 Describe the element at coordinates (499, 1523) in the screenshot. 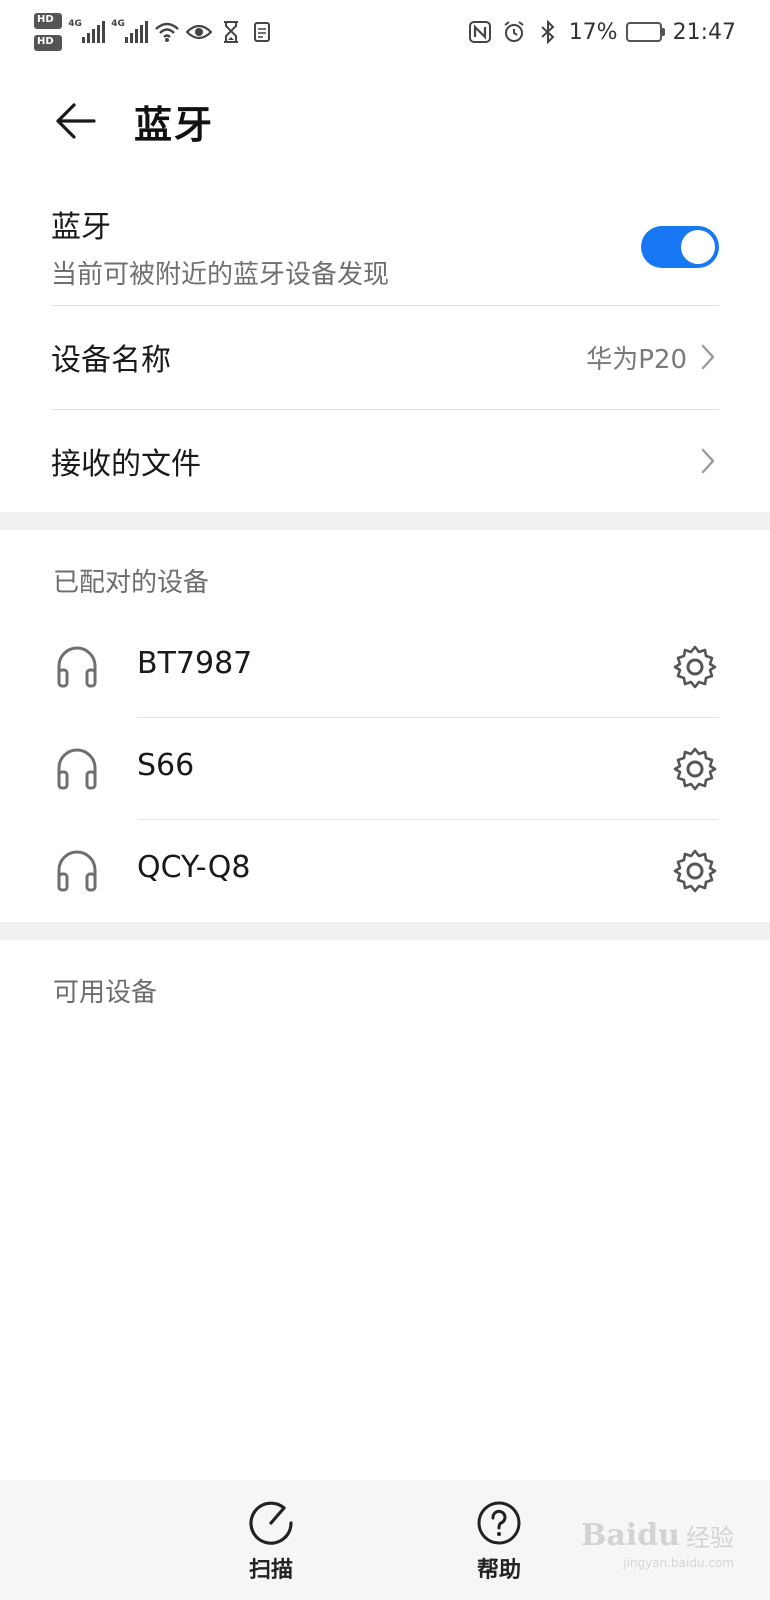

I see `help-icon` at that location.